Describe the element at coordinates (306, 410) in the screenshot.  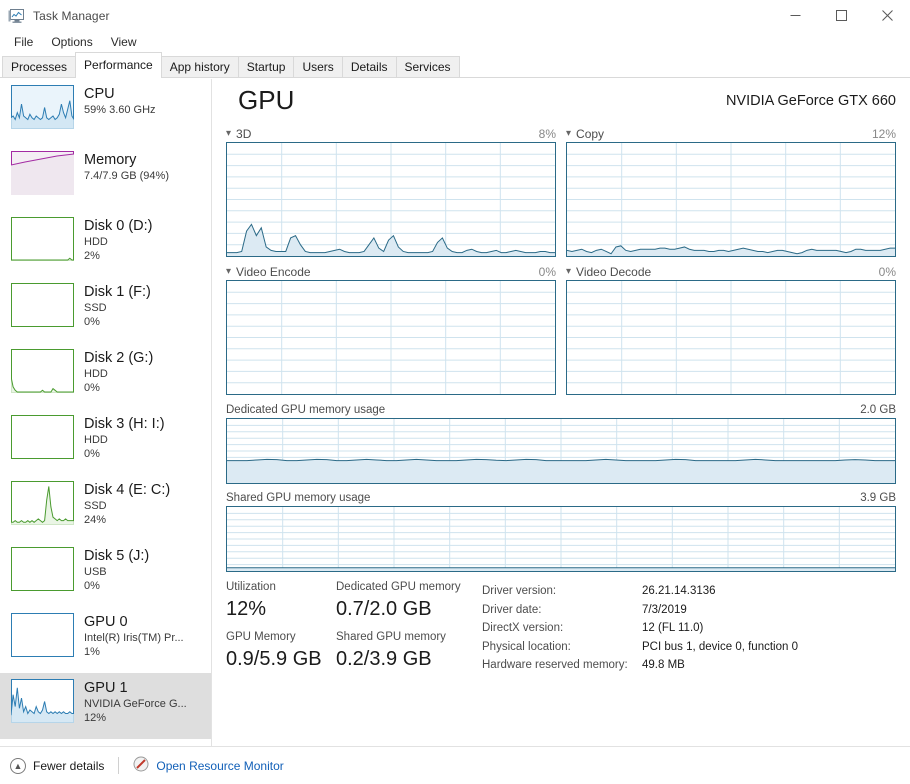
I see `dedicated-memory-label: Dedicated GPU memory usage` at that location.